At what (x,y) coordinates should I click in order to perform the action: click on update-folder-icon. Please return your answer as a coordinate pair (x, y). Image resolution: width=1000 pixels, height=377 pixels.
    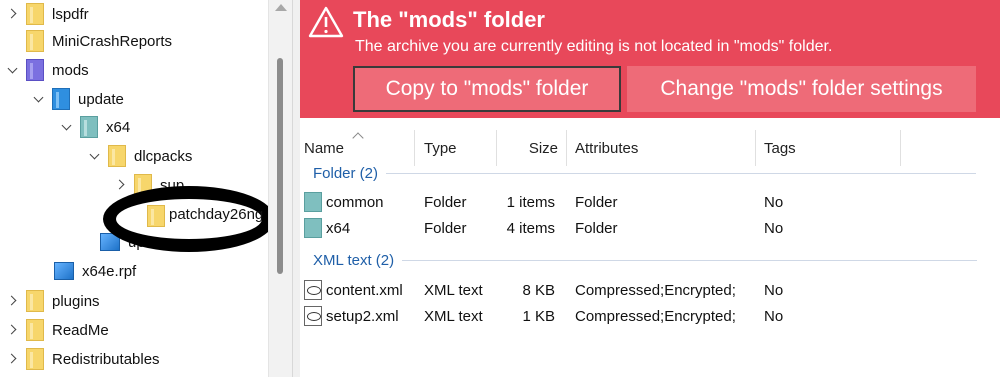
    Looking at the image, I should click on (61, 99).